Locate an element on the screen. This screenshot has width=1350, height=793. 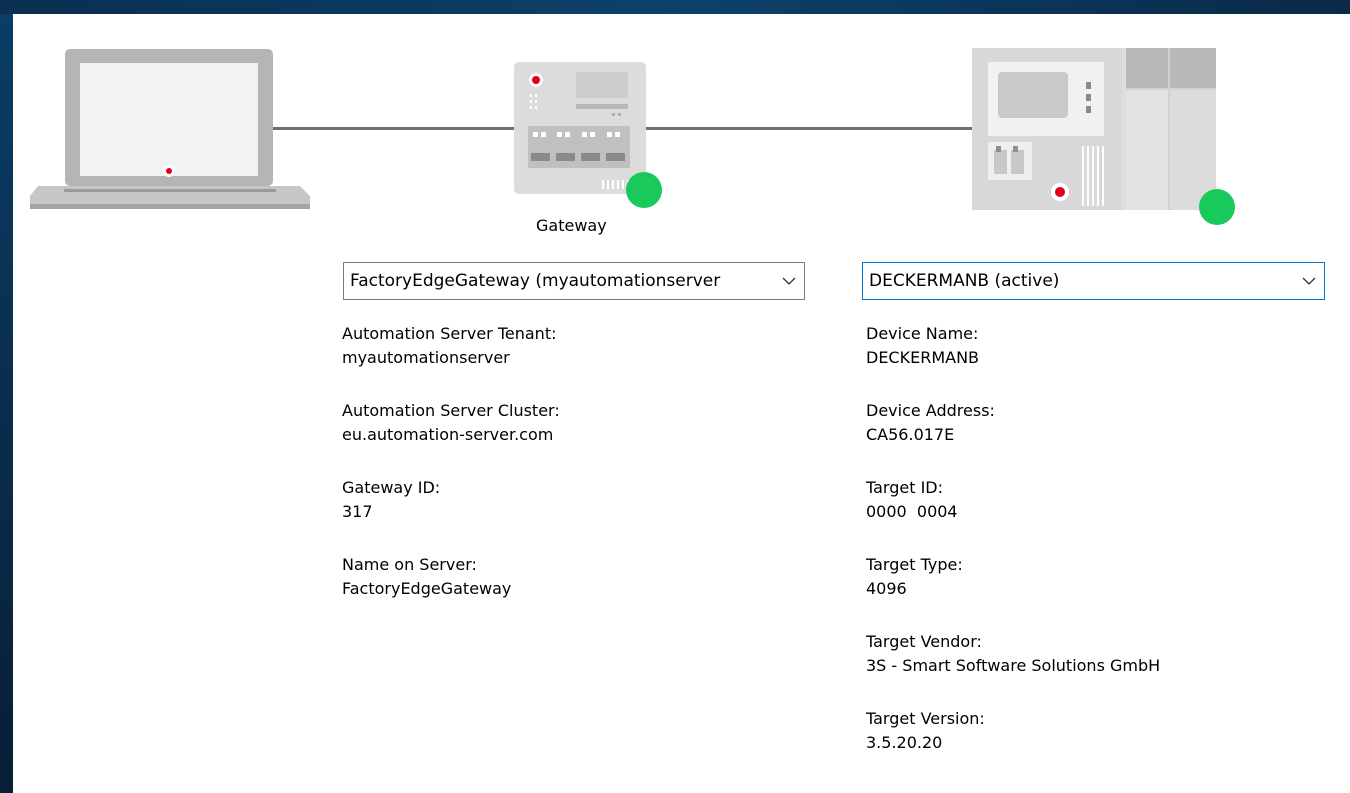
laptop-led is located at coordinates (169, 171).